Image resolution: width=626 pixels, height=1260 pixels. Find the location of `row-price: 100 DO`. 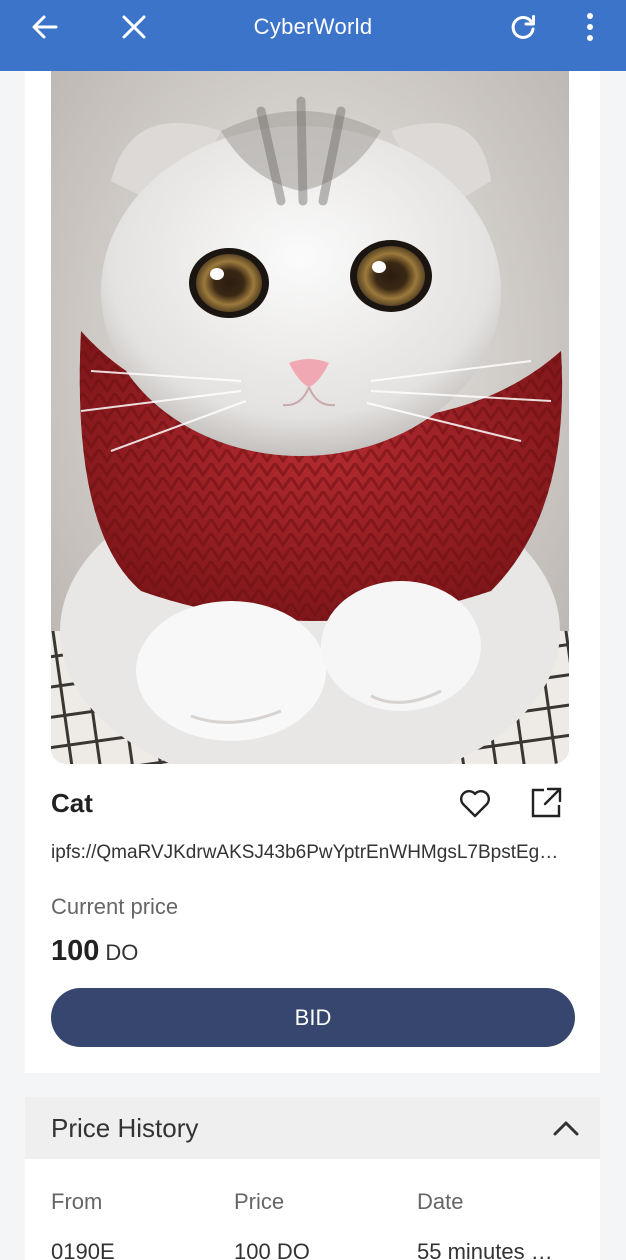

row-price: 100 DO is located at coordinates (272, 1249).